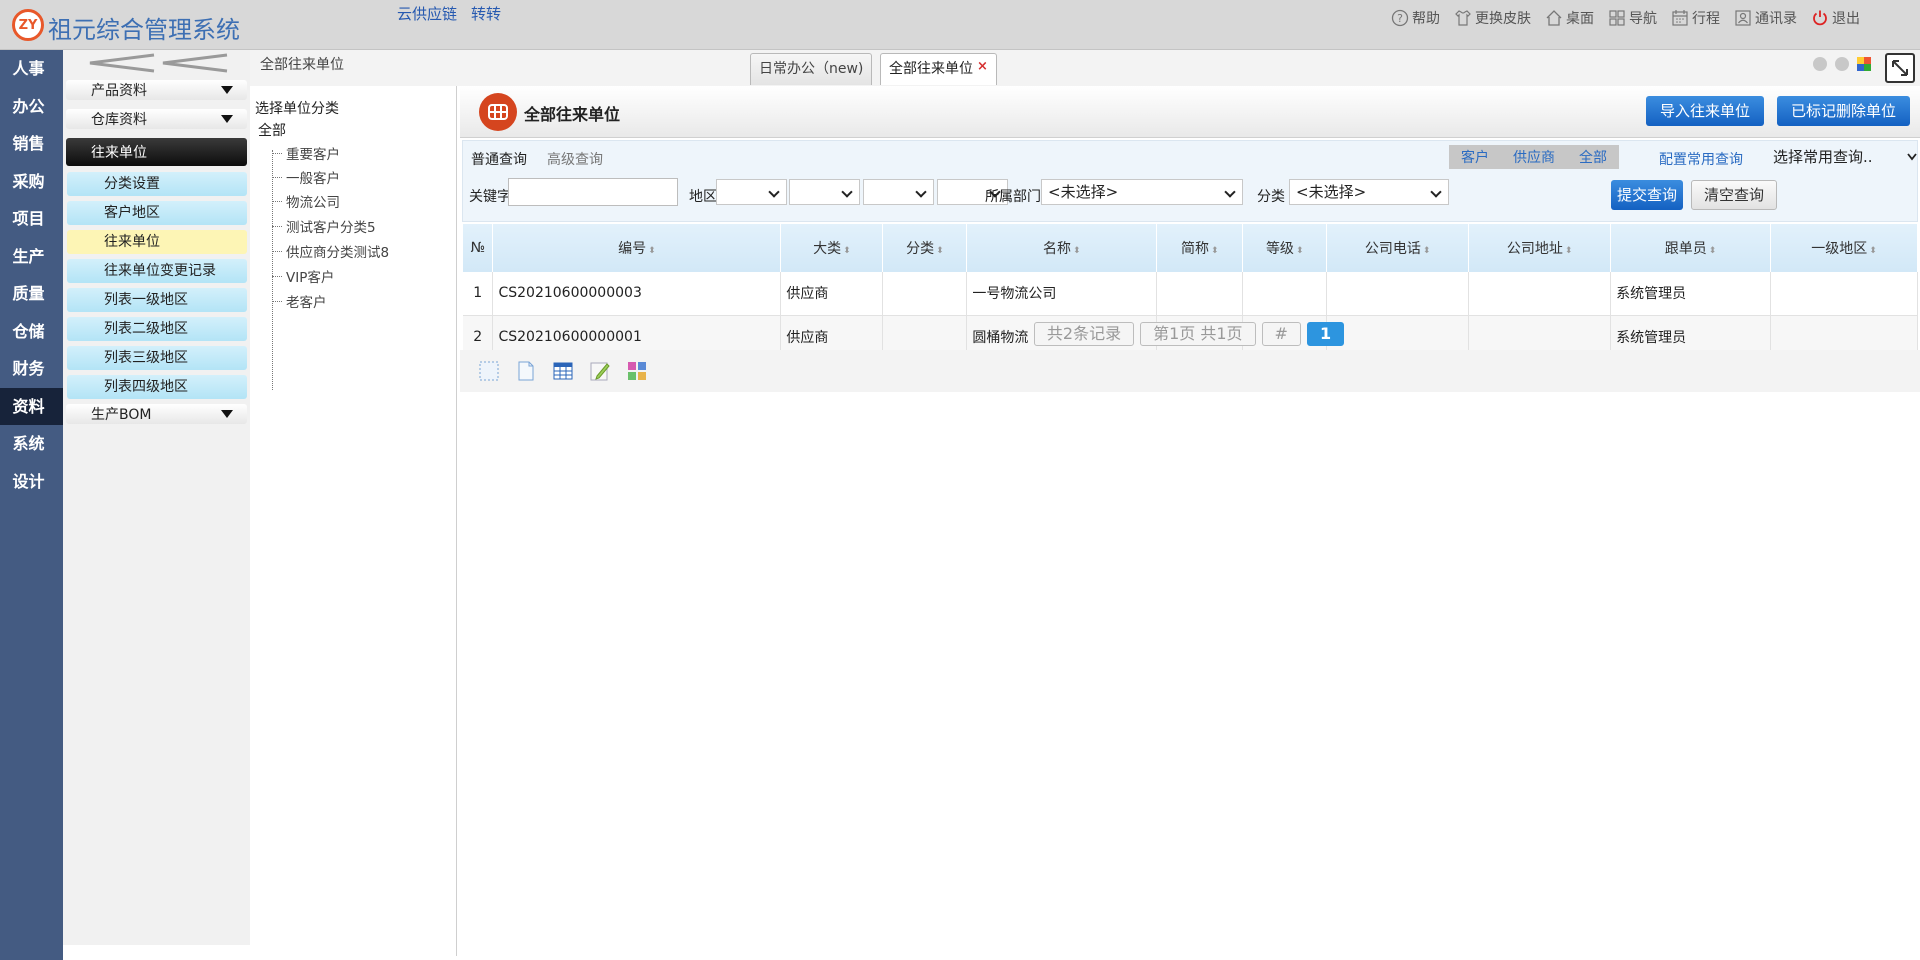 Image resolution: width=1920 pixels, height=960 pixels. I want to click on tree-node: 测试客户分类5, so click(324, 226).